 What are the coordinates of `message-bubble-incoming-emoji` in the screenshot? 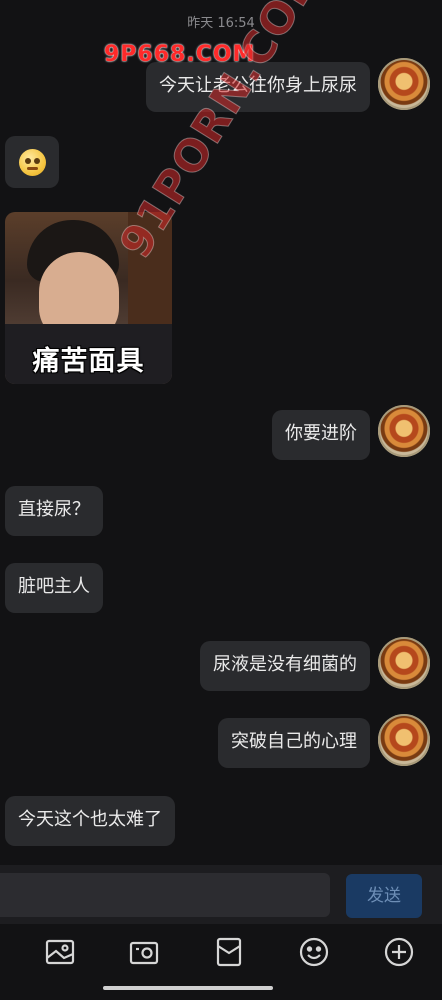 It's located at (32, 162).